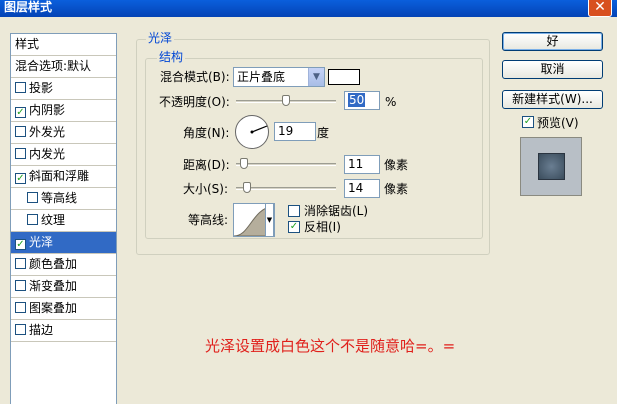  I want to click on style-list-item: 渐变叠加, so click(63, 287).